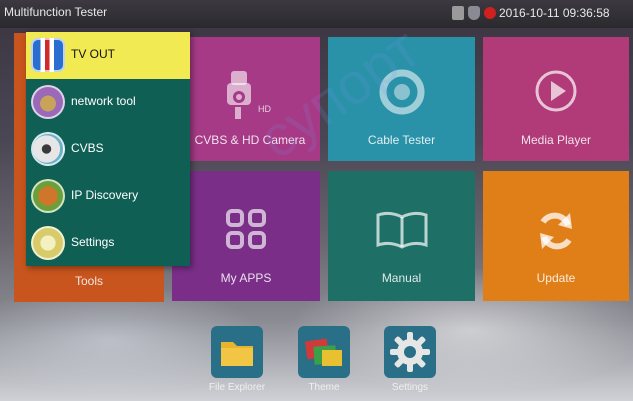 The width and height of the screenshot is (633, 401). I want to click on network-tool-icon, so click(48, 102).